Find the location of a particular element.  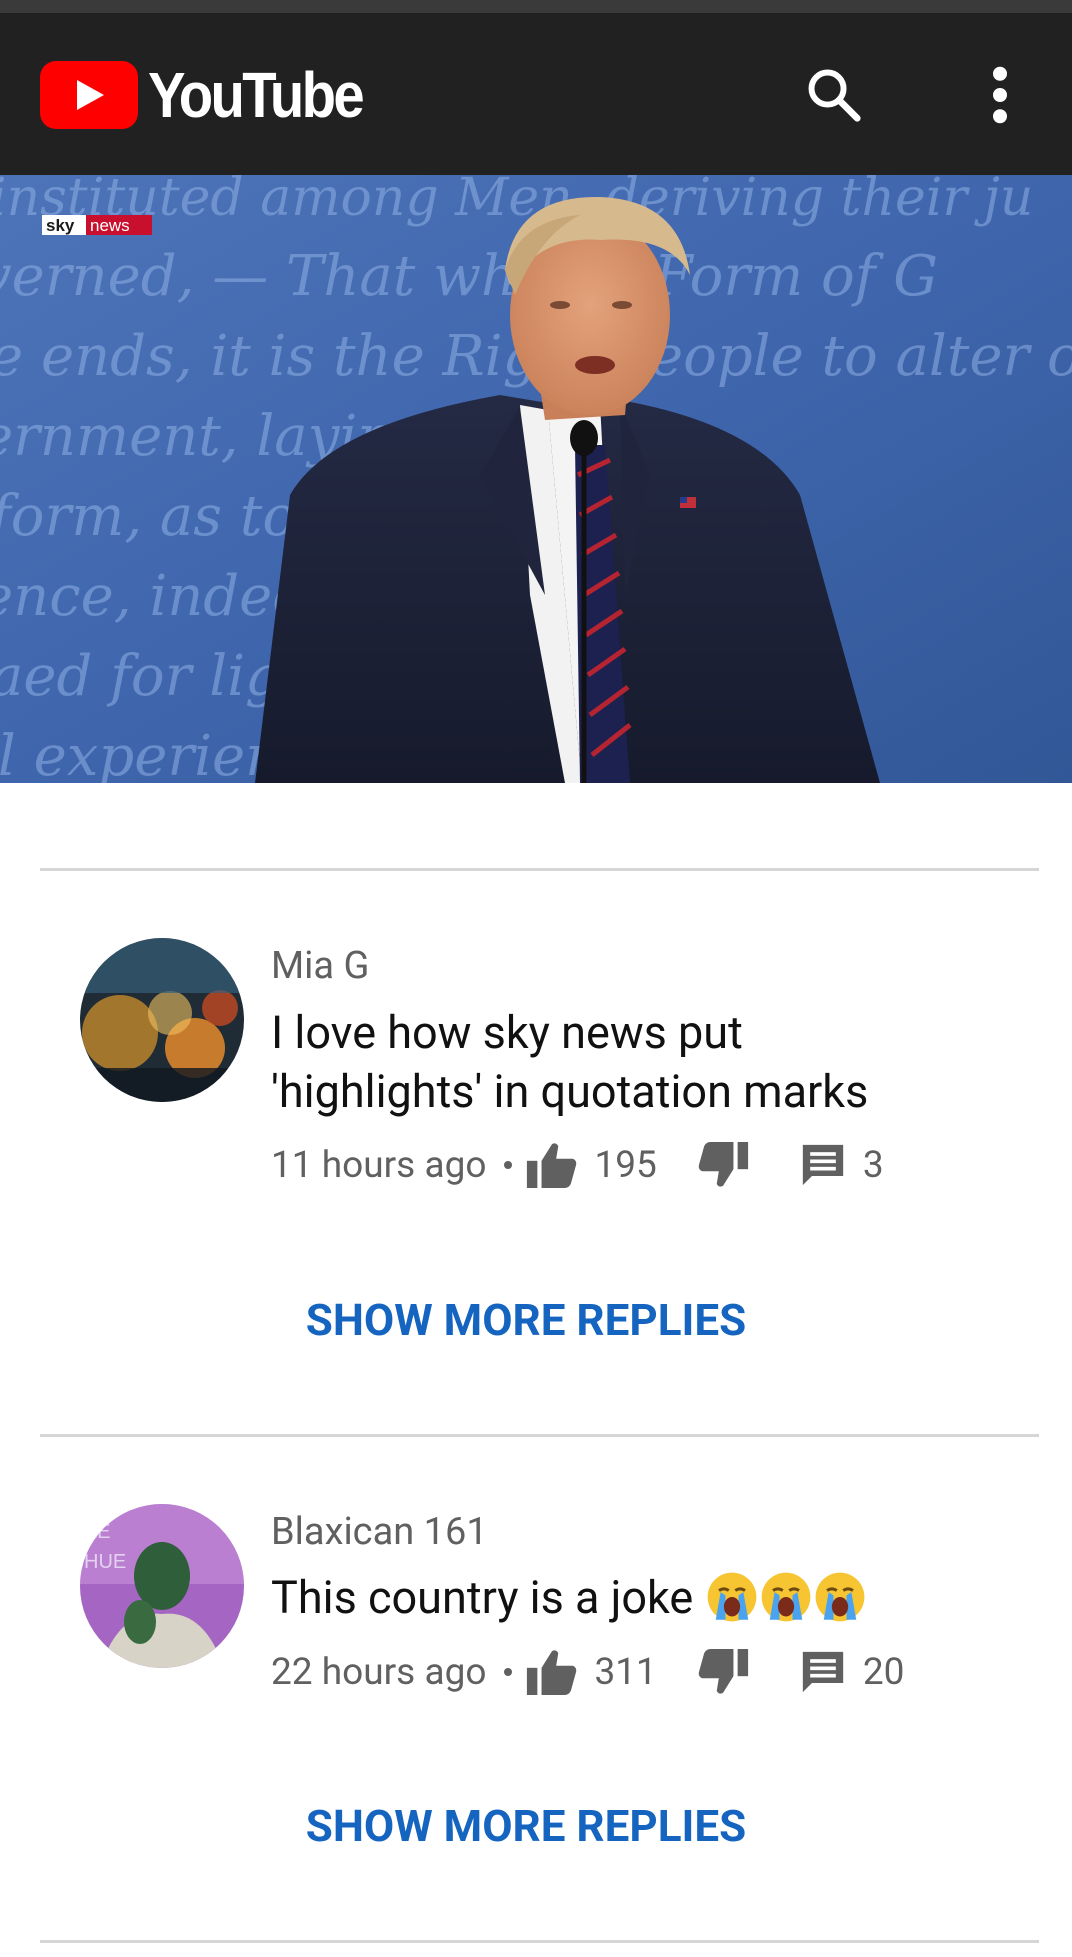

avatar: LE HUE is located at coordinates (162, 1586).